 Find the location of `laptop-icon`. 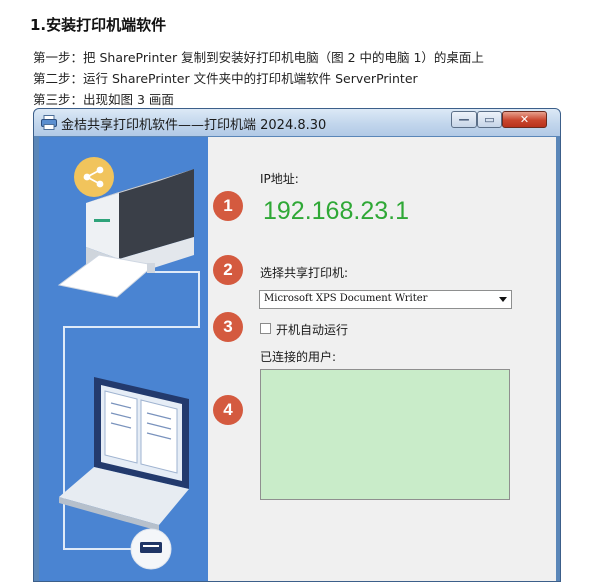

laptop-icon is located at coordinates (124, 473).